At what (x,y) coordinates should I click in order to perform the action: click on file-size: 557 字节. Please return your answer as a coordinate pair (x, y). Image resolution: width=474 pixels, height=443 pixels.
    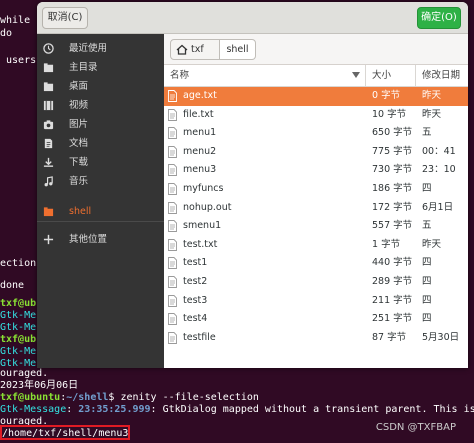
    Looking at the image, I should click on (392, 226).